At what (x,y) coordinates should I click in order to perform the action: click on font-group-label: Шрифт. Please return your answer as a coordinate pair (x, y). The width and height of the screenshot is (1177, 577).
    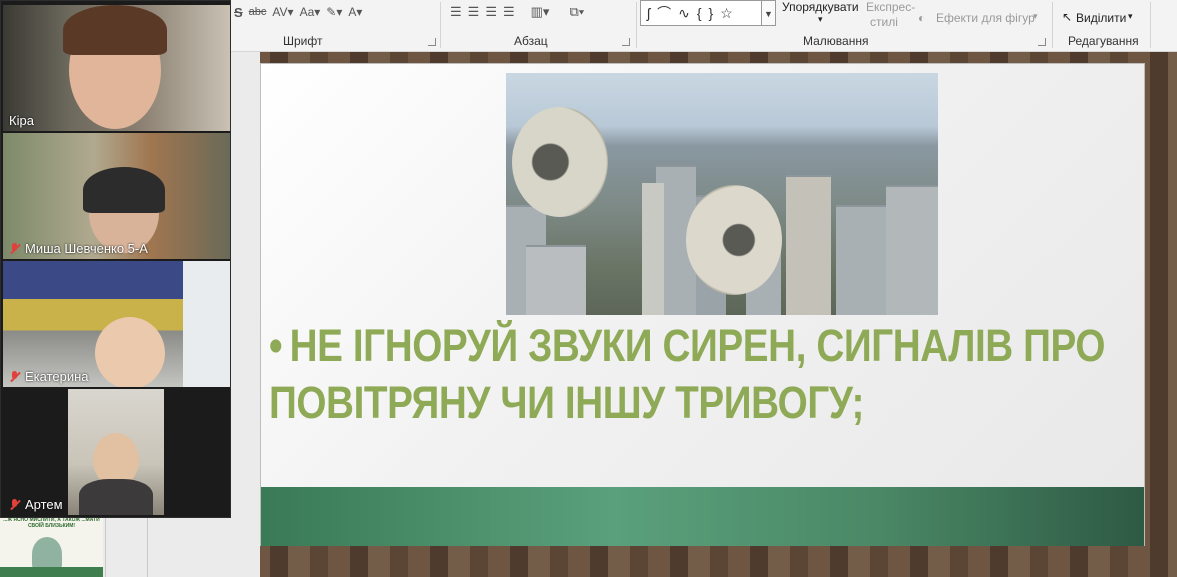
    Looking at the image, I should click on (303, 41).